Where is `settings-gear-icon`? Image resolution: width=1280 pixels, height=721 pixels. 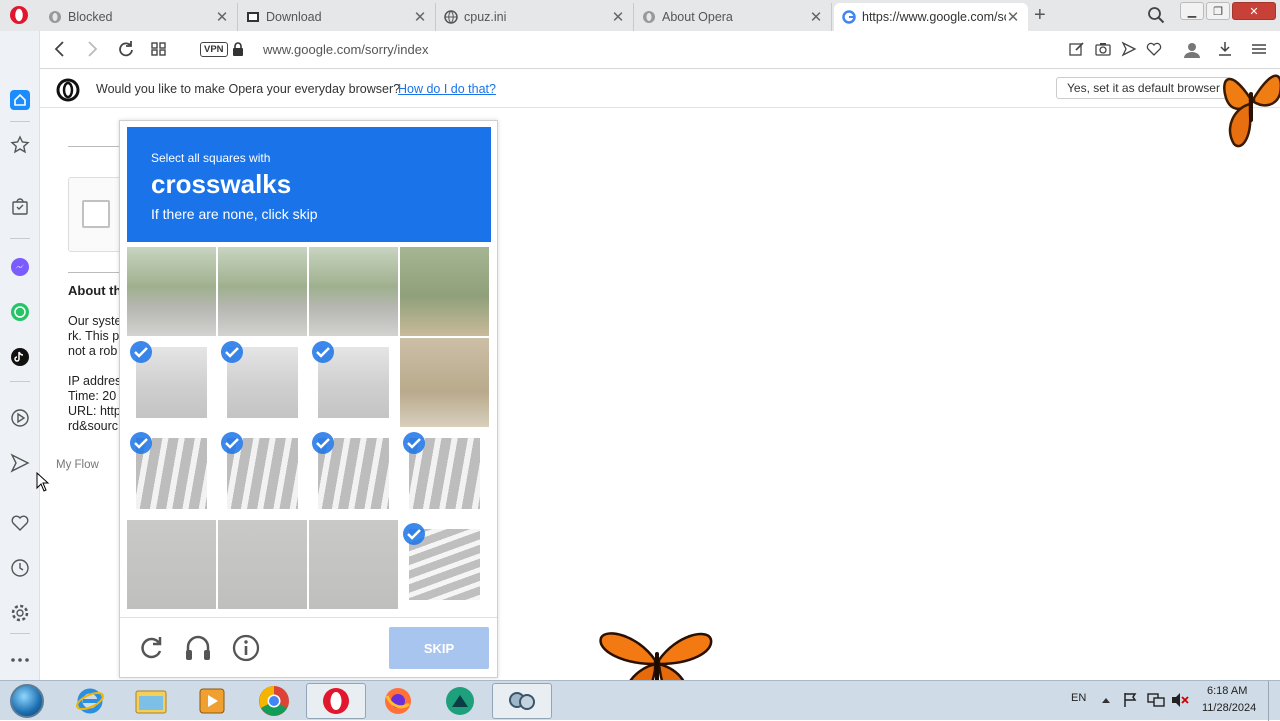 settings-gear-icon is located at coordinates (20, 613).